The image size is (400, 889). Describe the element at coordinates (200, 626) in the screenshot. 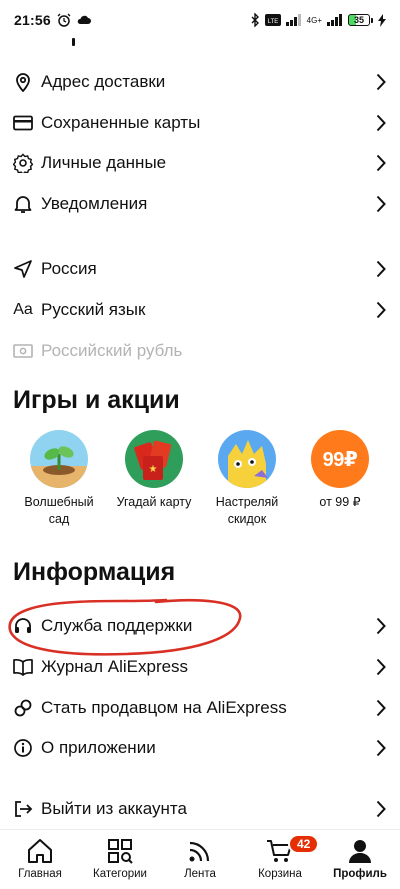

I see `row-support: Служба поддержки` at that location.